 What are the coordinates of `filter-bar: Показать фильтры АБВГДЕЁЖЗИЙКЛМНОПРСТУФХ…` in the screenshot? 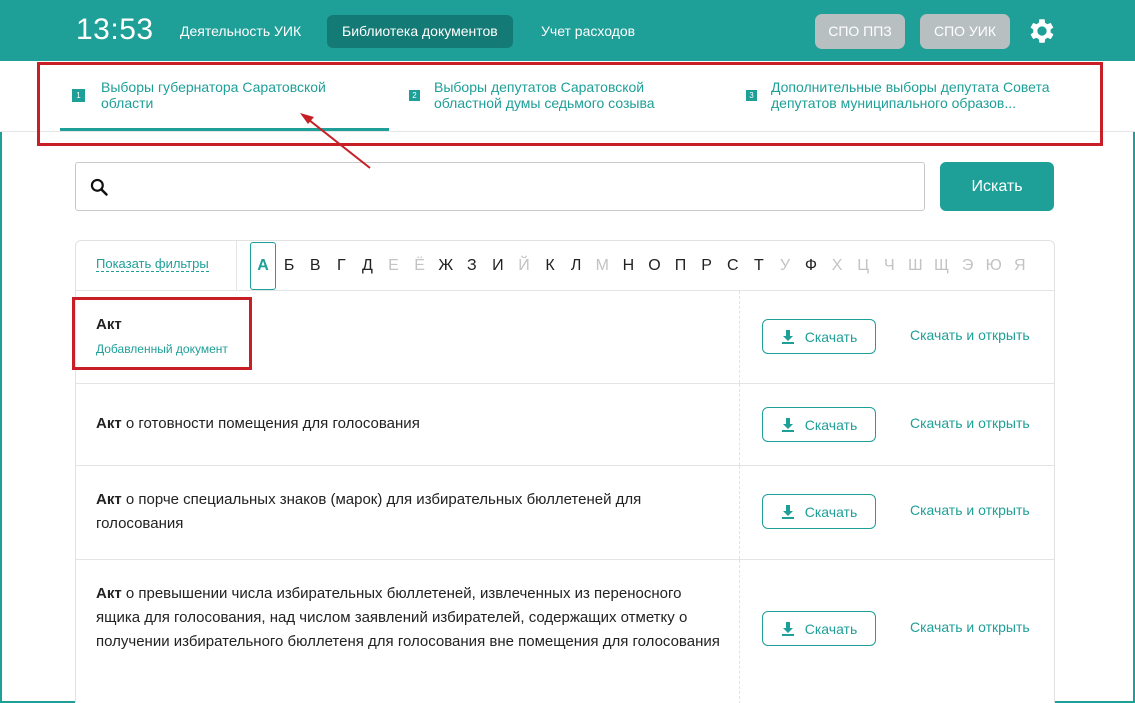 It's located at (565, 266).